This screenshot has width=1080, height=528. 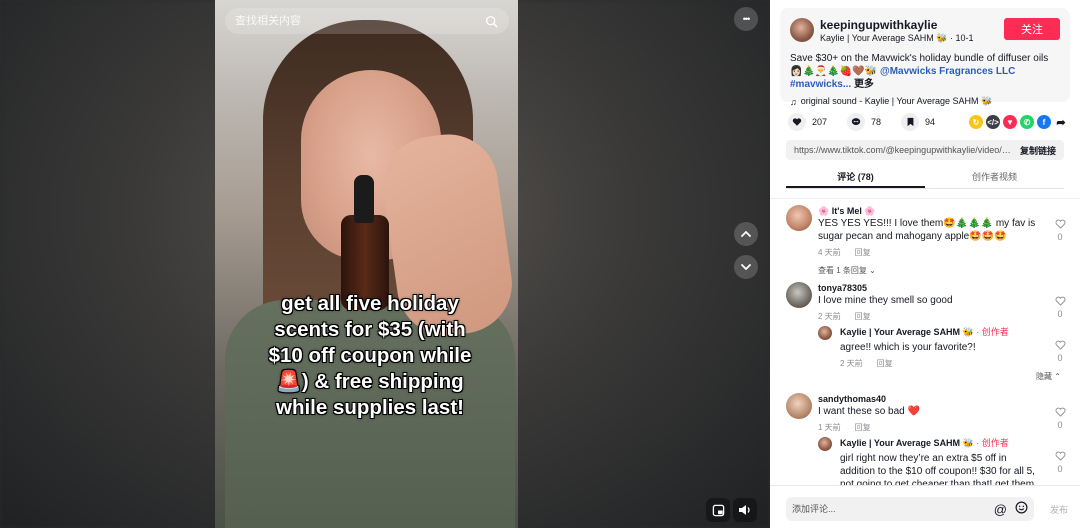 I want to click on commenter-name: sandythomas40, so click(x=929, y=399).